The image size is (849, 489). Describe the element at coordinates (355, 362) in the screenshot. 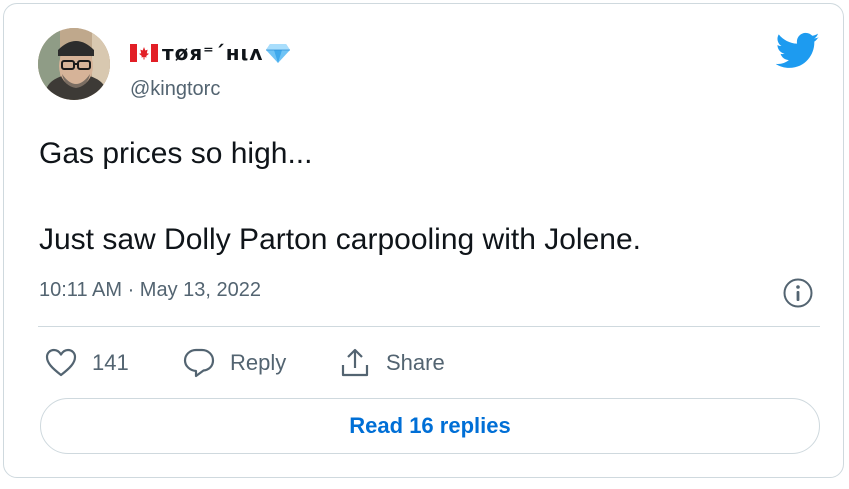

I see `share-upload-icon` at that location.